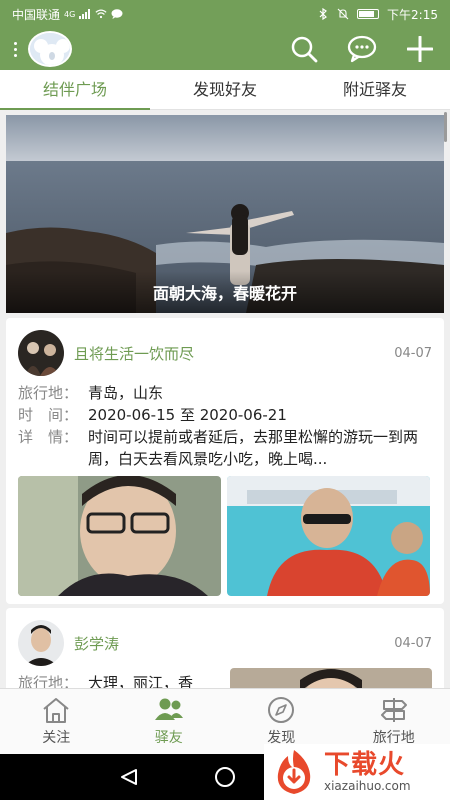 Image resolution: width=450 pixels, height=800 pixels. I want to click on home-button-icon, so click(225, 777).